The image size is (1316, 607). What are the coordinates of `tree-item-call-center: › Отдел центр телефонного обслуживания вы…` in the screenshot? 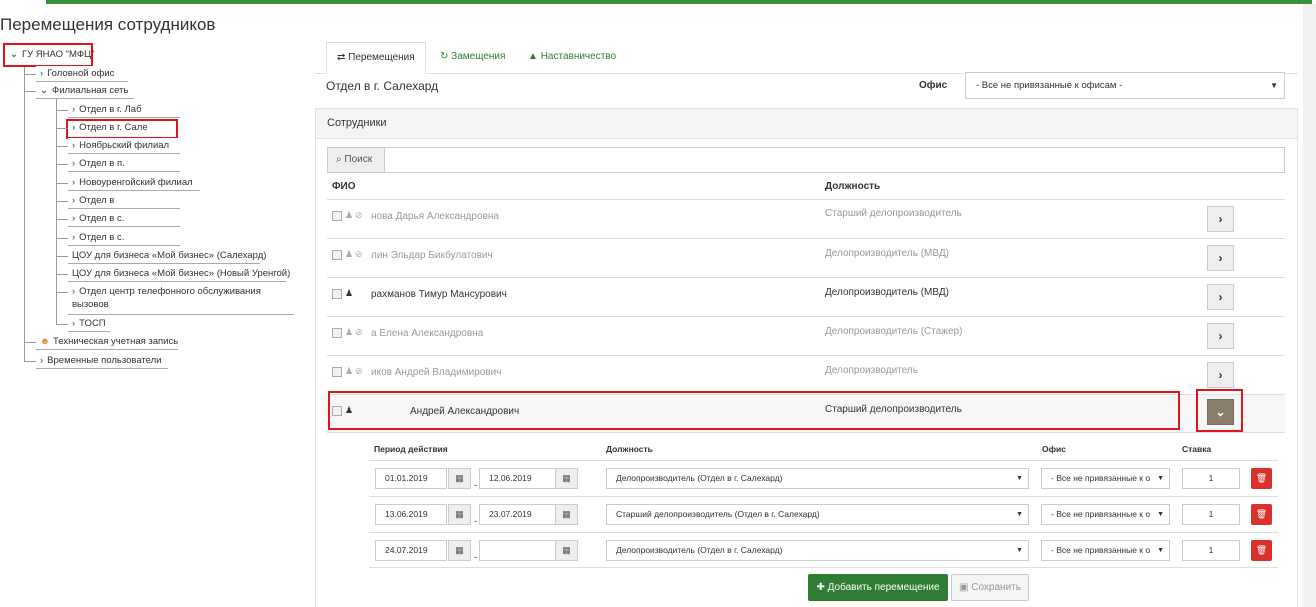 It's located at (181, 300).